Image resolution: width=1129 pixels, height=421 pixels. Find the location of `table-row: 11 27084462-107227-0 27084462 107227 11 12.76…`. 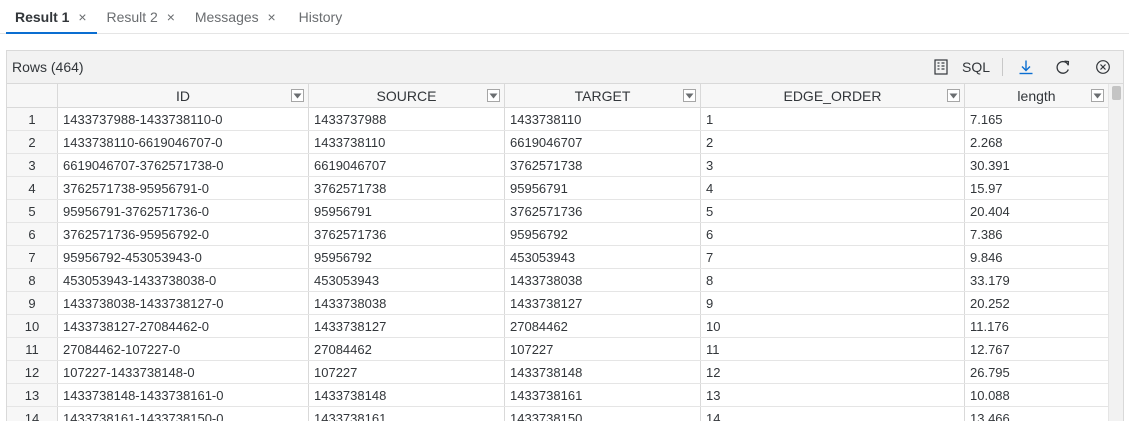

table-row: 11 27084462-107227-0 27084462 107227 11 12.76… is located at coordinates (558, 349).